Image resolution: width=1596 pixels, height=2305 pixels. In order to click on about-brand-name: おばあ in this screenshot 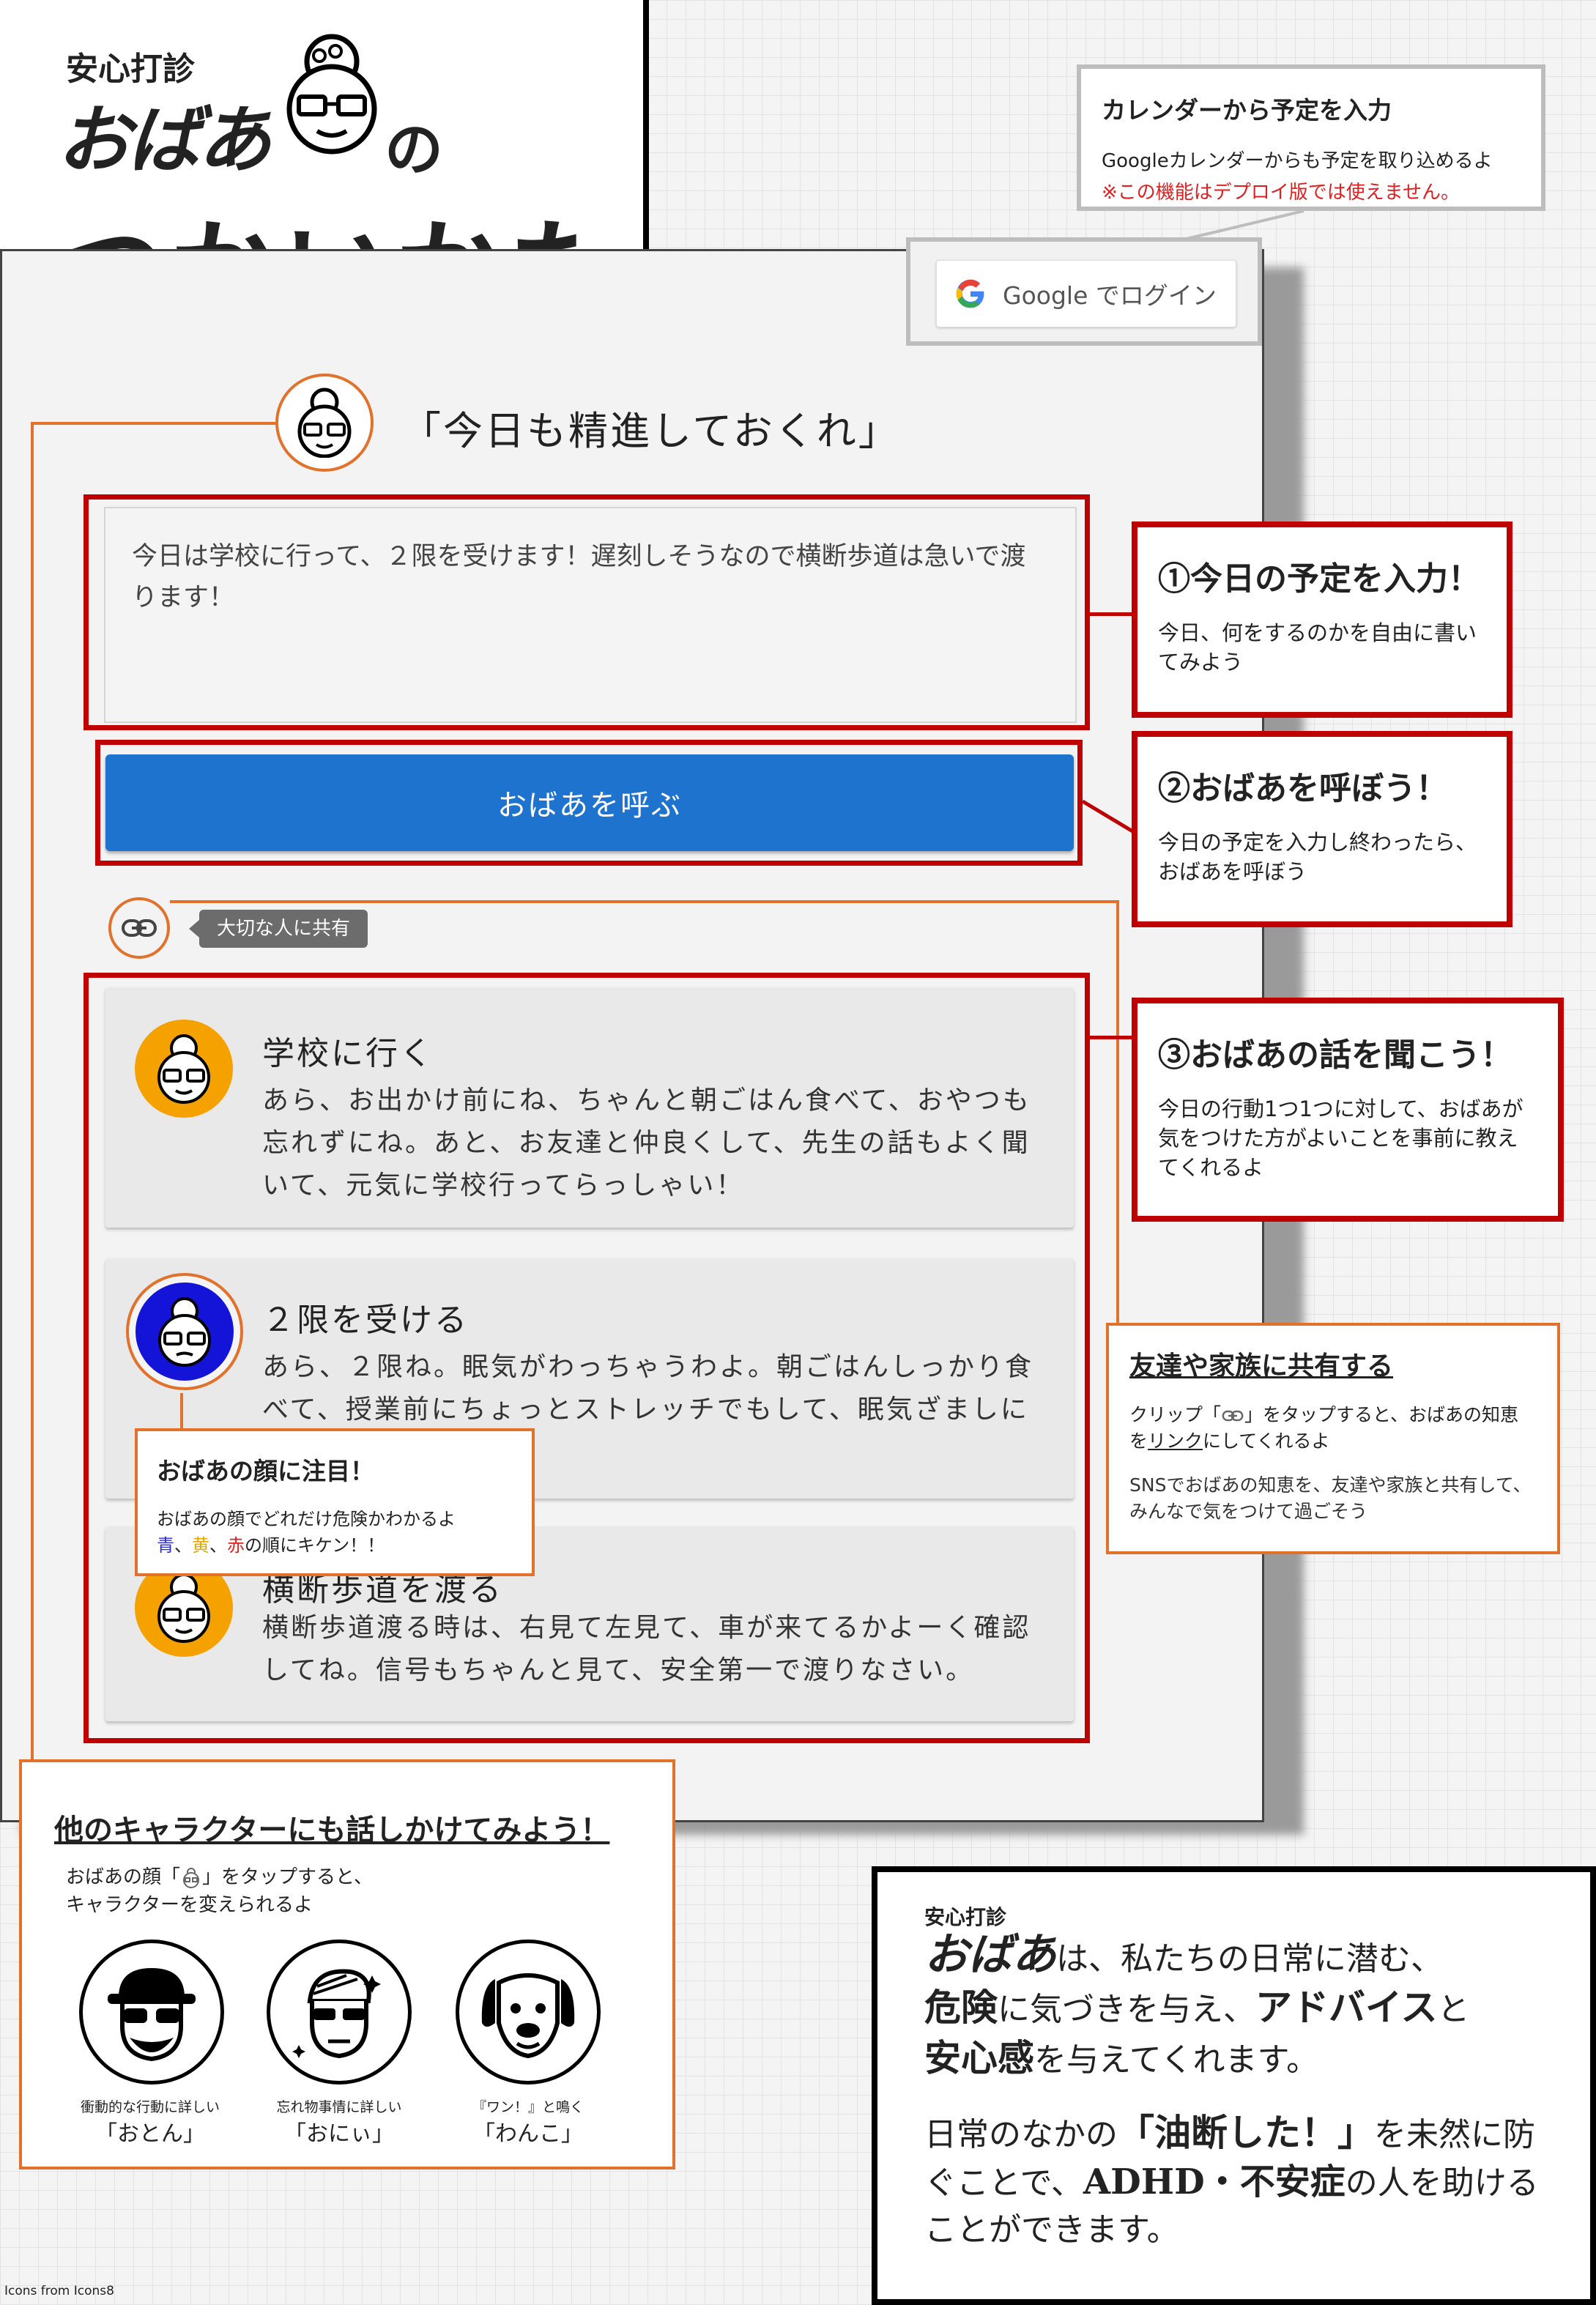, I will do `click(990, 1955)`.